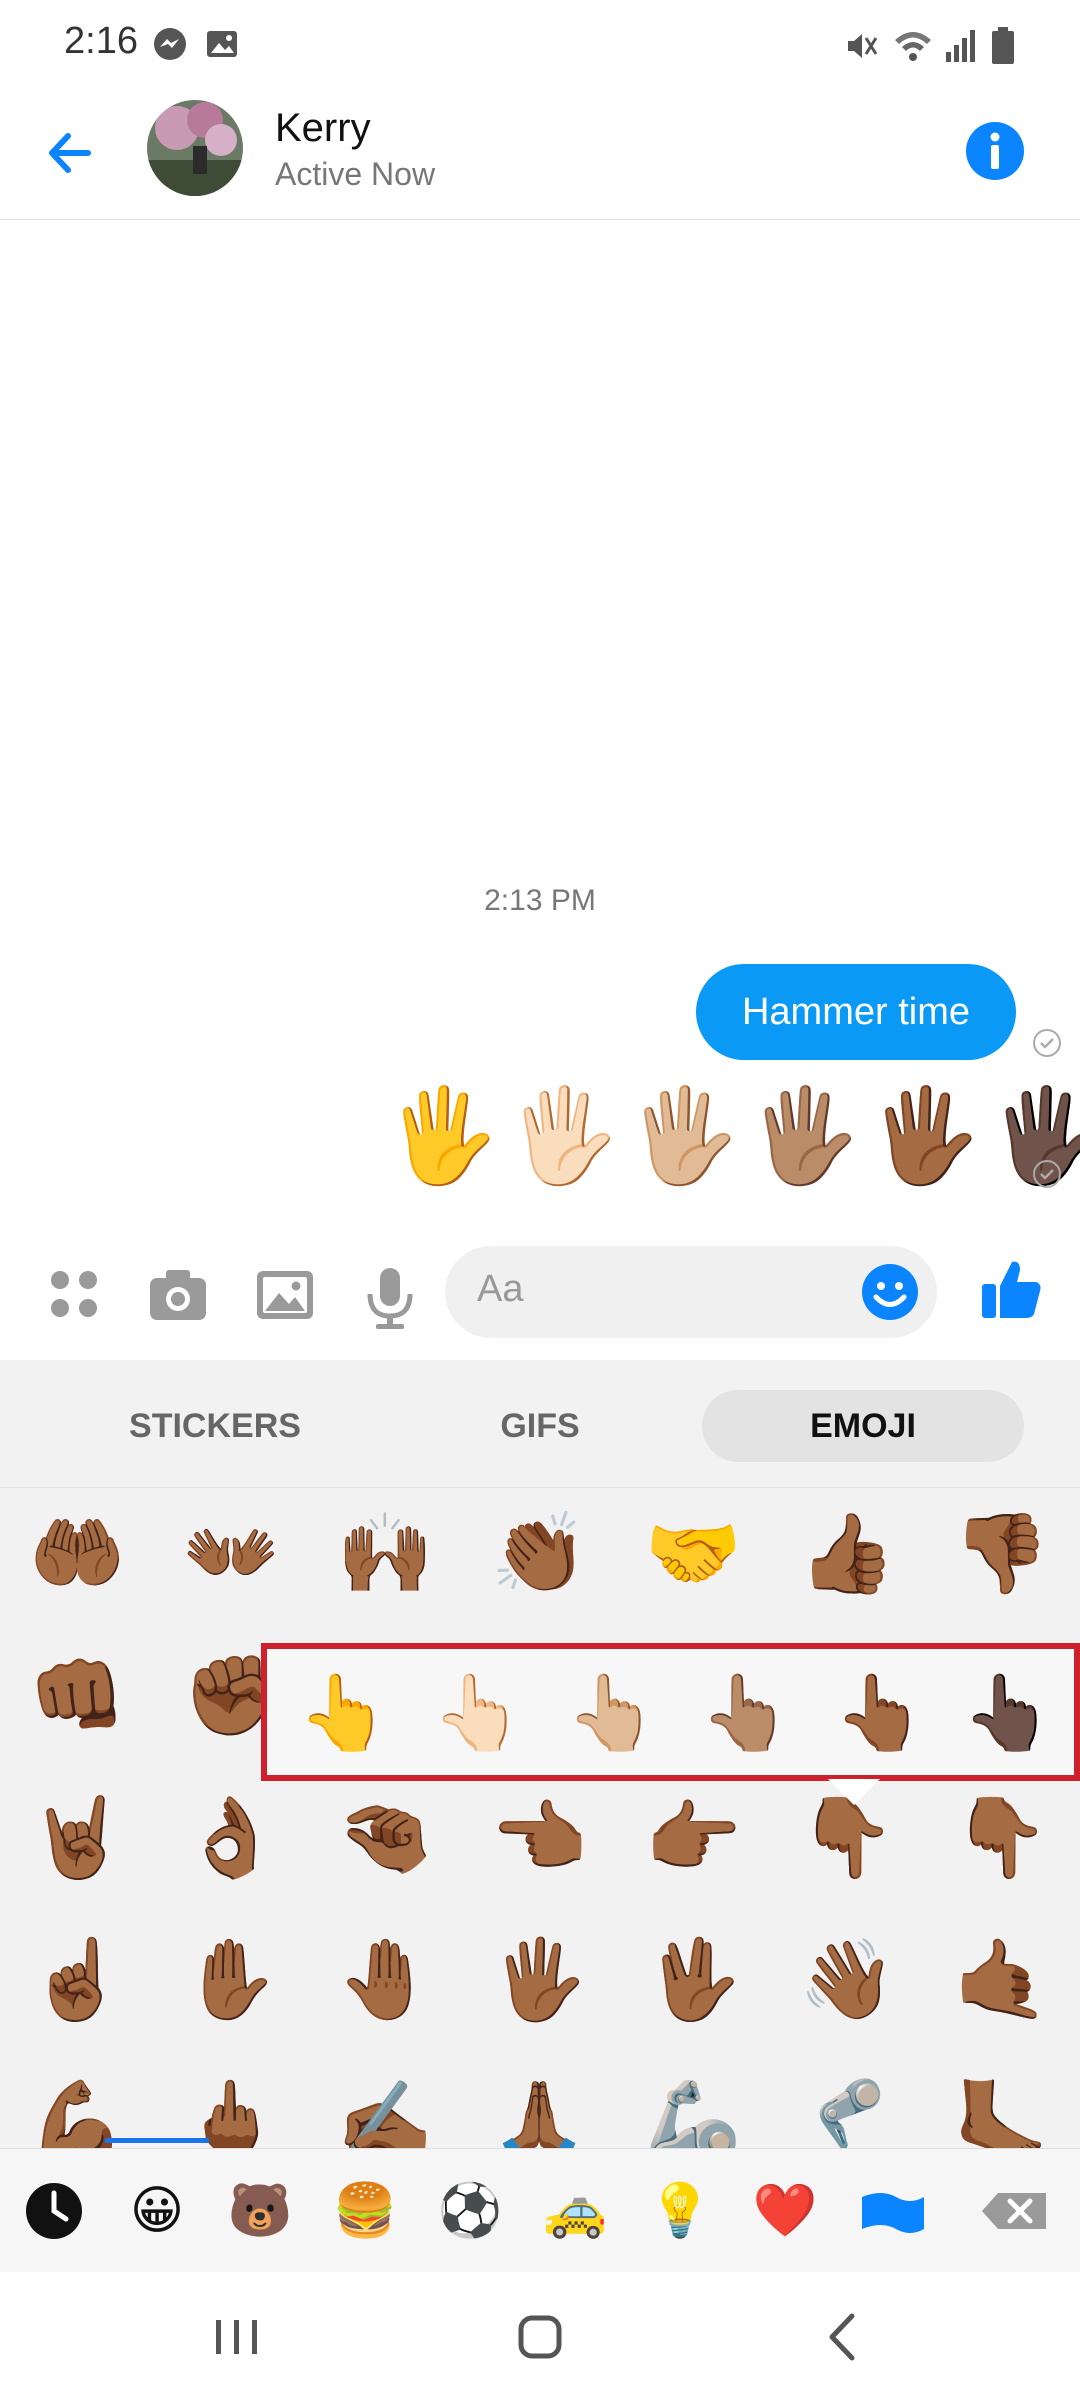 This screenshot has width=1080, height=2400. What do you see at coordinates (157, 2211) in the screenshot?
I see `smileys-category-icon: 😀` at bounding box center [157, 2211].